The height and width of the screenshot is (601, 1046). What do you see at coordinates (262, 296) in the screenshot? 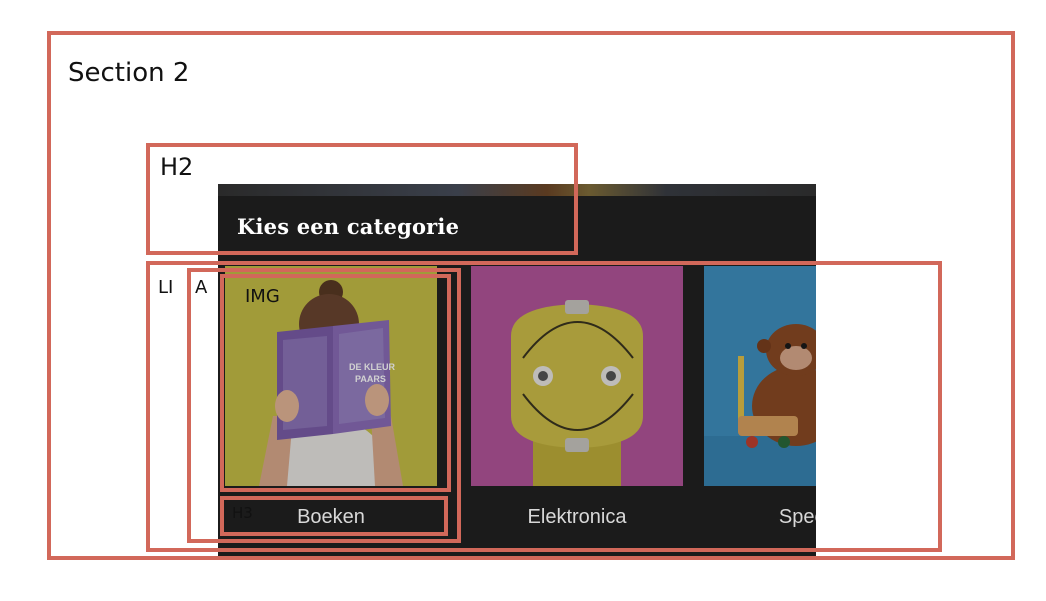
I see `img-annotation-label: IMG` at bounding box center [262, 296].